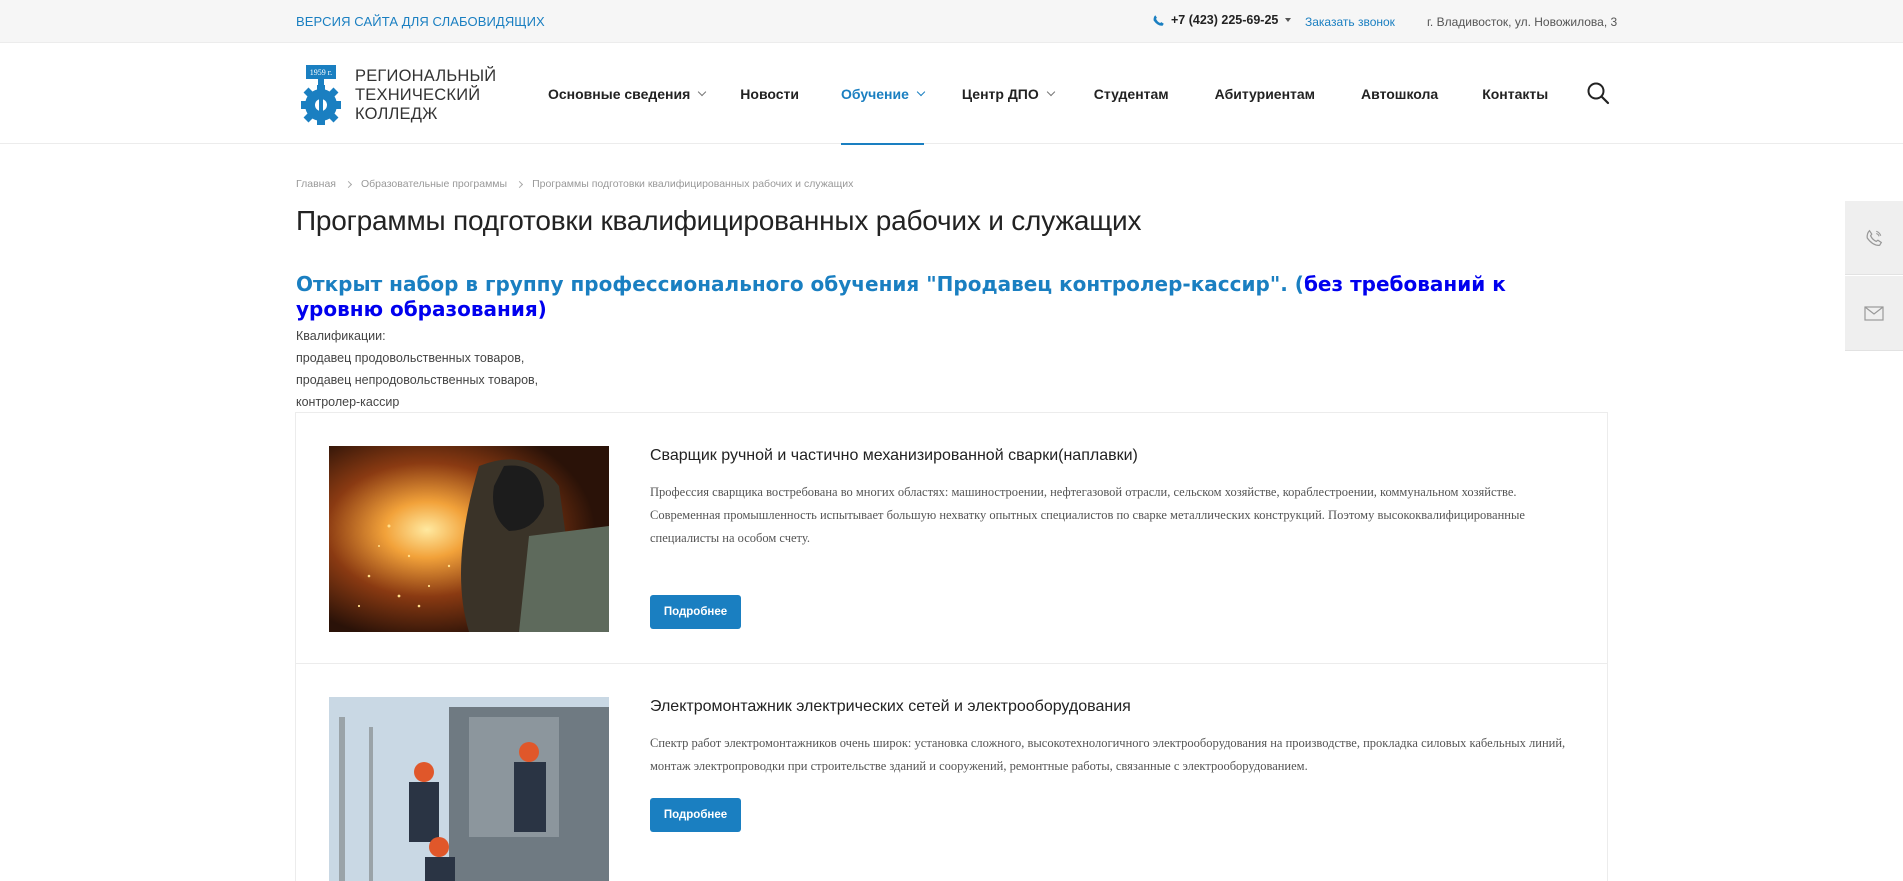  I want to click on logo-line-1: Региональный, so click(426, 75).